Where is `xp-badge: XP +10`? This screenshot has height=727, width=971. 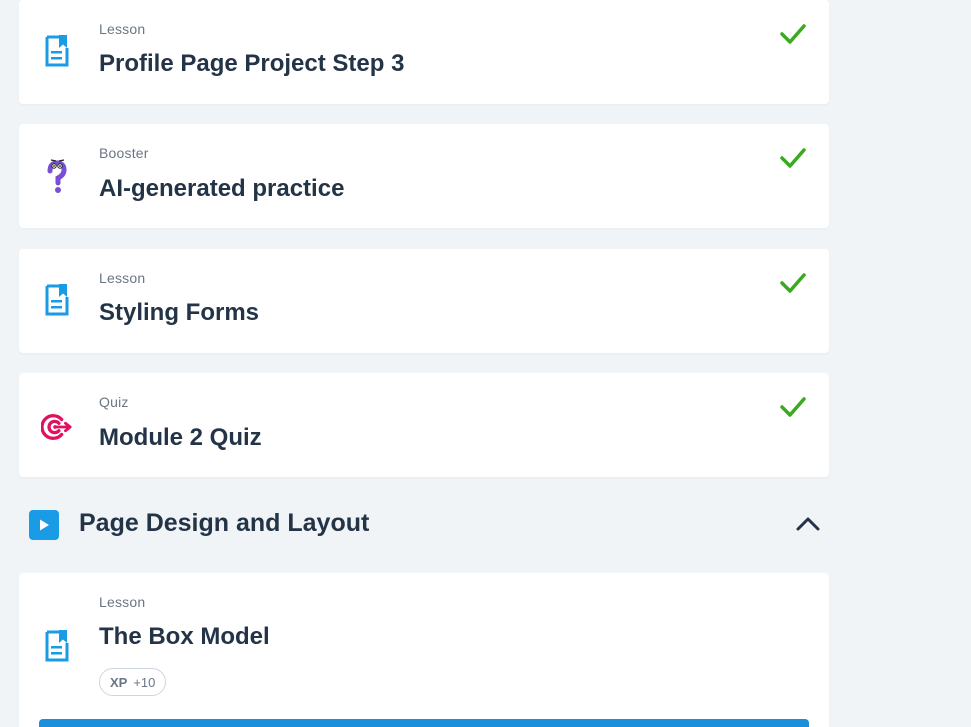
xp-badge: XP +10 is located at coordinates (133, 682).